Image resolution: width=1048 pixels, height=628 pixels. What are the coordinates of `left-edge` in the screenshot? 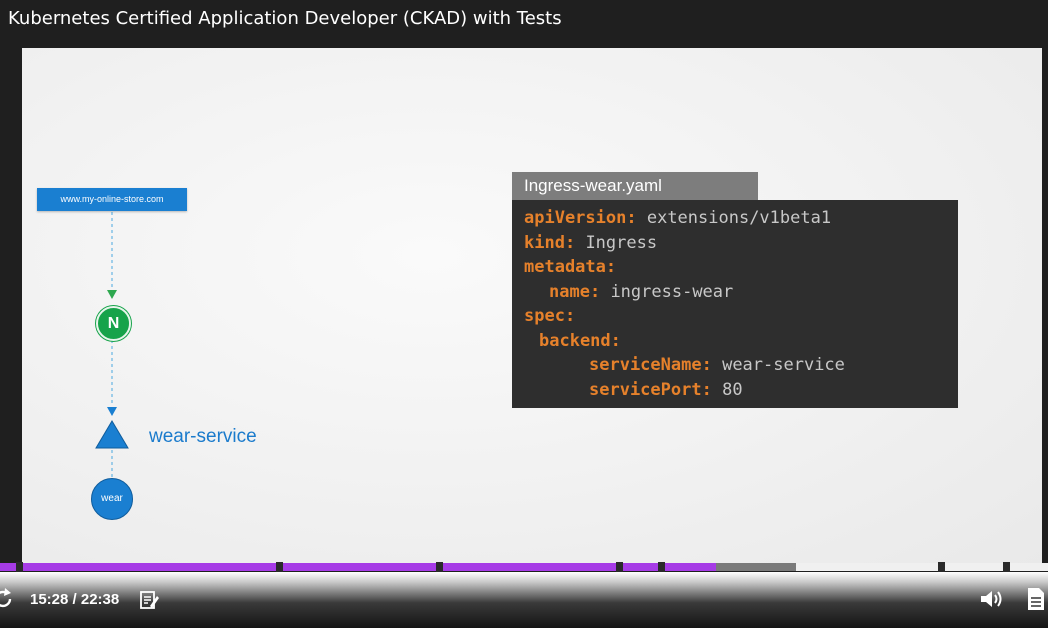 It's located at (11, 307).